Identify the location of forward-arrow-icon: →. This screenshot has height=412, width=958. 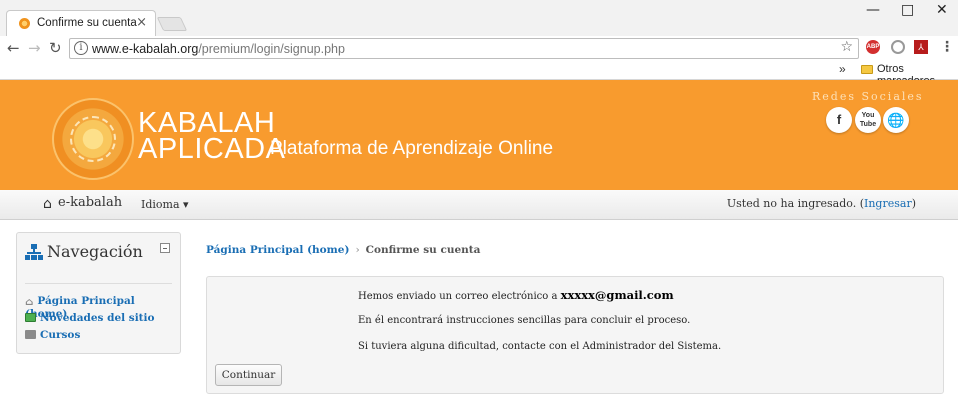
(34, 48).